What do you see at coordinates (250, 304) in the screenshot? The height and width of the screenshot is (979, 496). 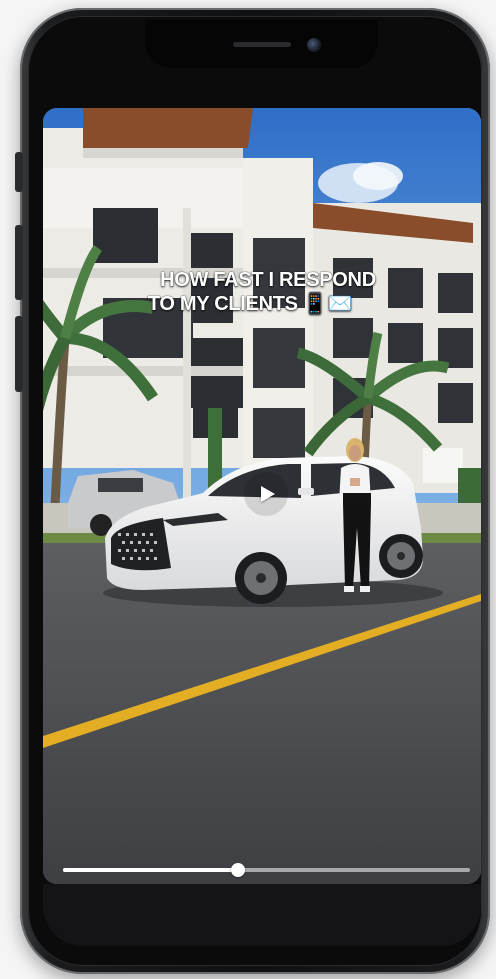 I see `caption-line-2: TO MY CLIENTS 📱✉️` at bounding box center [250, 304].